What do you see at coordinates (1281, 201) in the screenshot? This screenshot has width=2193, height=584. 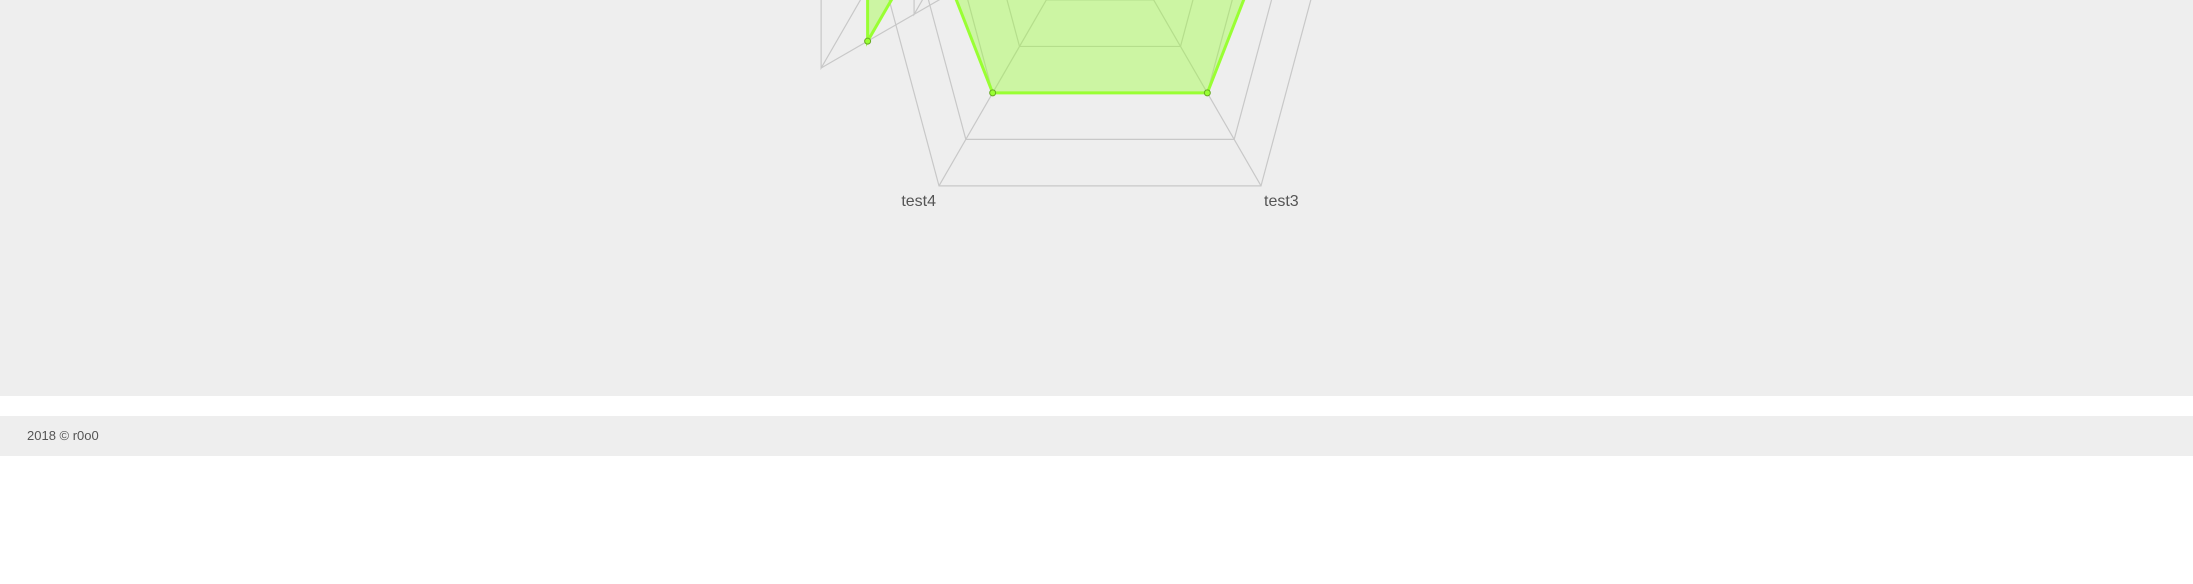 I see `axis-label-test3: test3` at bounding box center [1281, 201].